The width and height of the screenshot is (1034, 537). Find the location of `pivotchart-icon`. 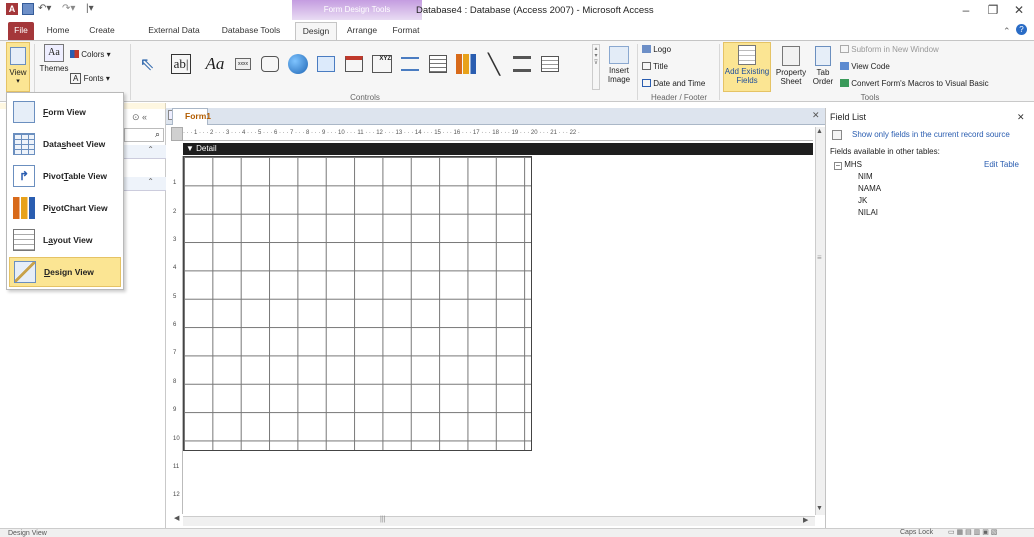

pivotchart-icon is located at coordinates (24, 208).